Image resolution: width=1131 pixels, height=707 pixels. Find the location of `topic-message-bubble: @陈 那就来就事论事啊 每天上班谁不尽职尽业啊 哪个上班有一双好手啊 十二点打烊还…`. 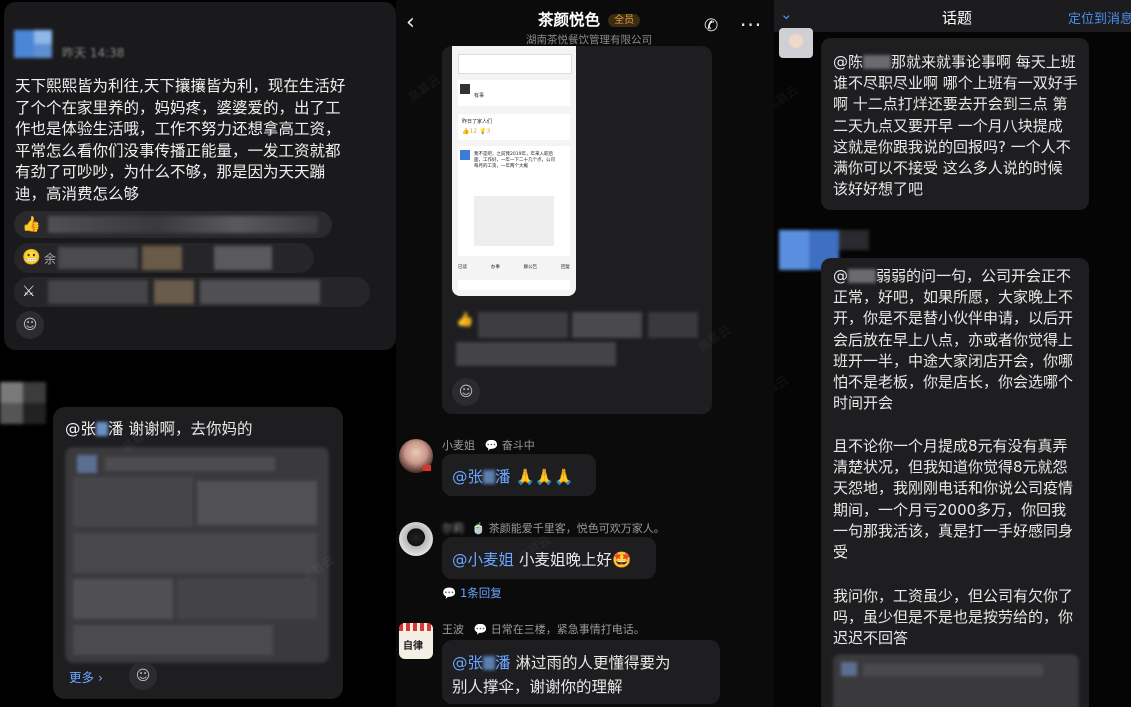

topic-message-bubble: @陈 那就来就事论事啊 每天上班谁不尽职尽业啊 哪个上班有一双好手啊 十二点打烊还… is located at coordinates (955, 124).